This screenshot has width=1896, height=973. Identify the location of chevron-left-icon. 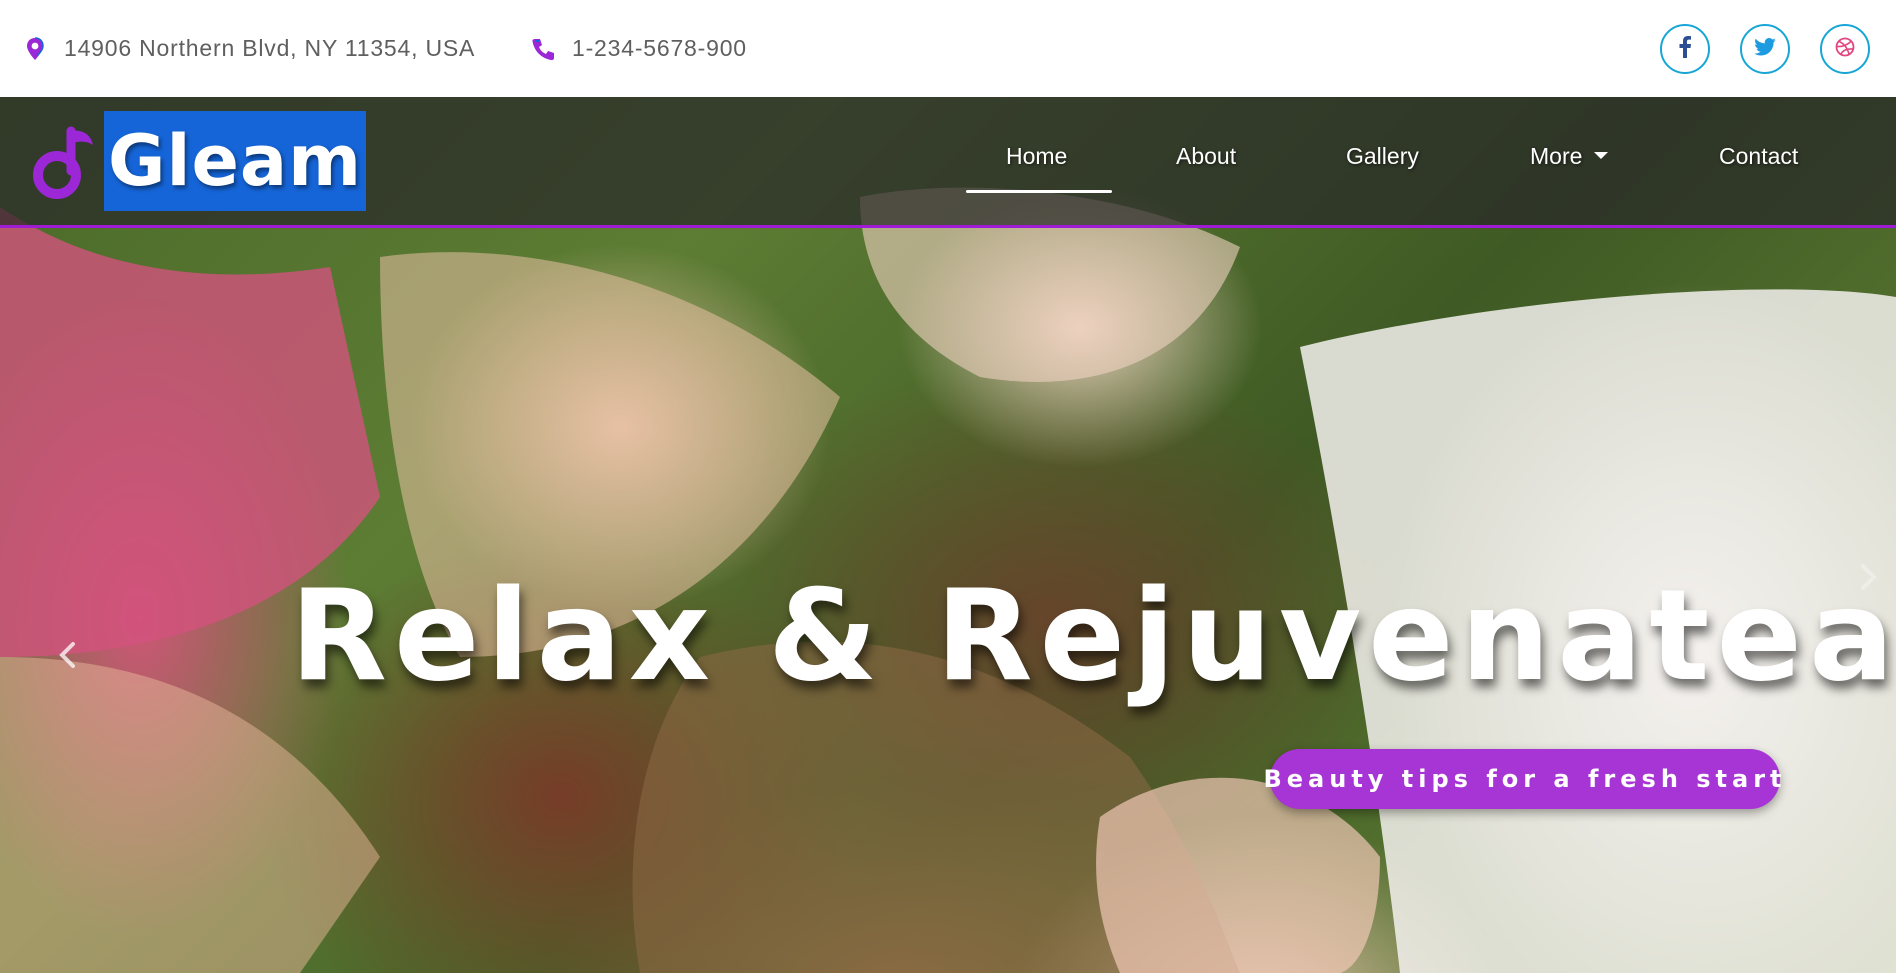
(67, 657).